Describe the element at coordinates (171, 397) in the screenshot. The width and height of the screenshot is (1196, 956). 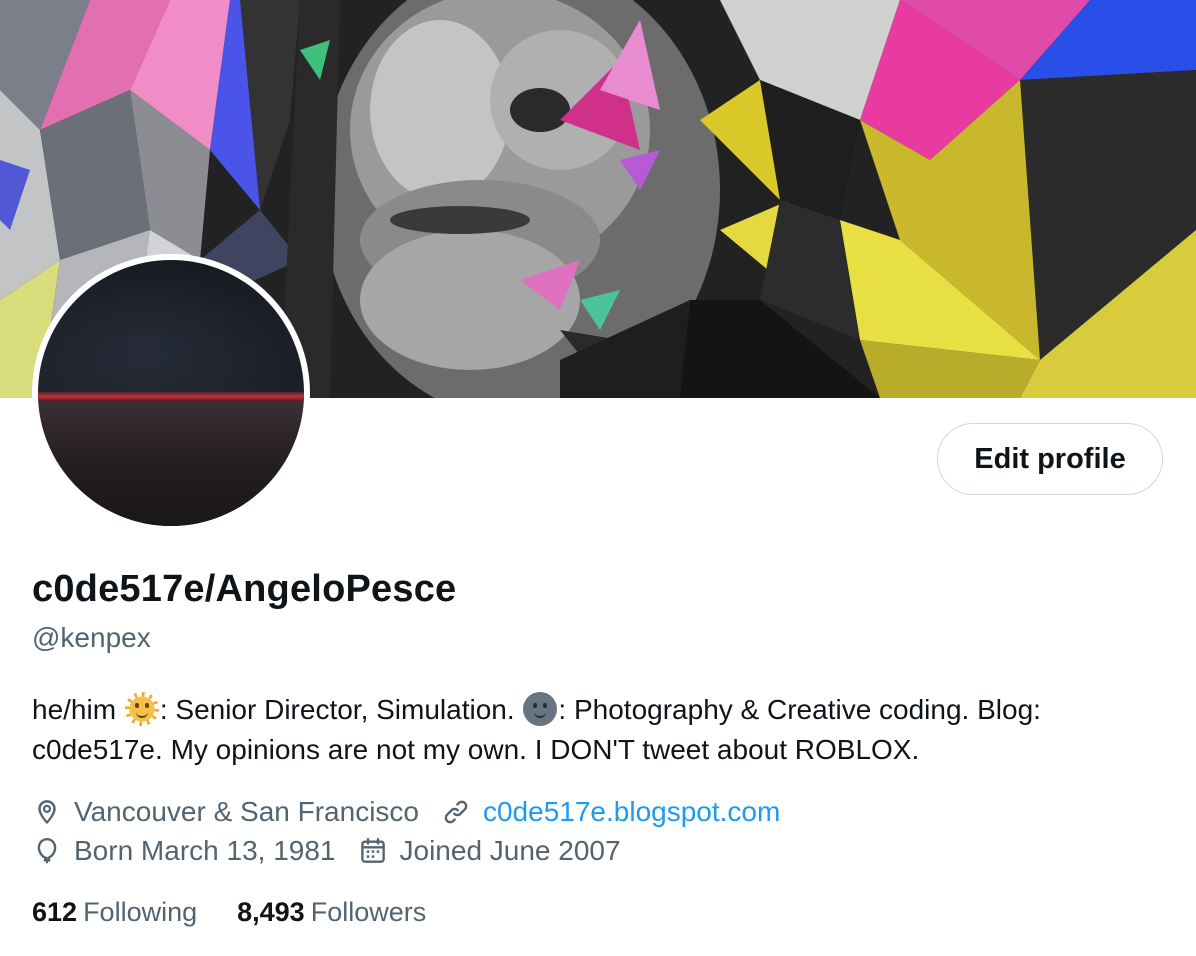
I see `avatar-red-line` at that location.